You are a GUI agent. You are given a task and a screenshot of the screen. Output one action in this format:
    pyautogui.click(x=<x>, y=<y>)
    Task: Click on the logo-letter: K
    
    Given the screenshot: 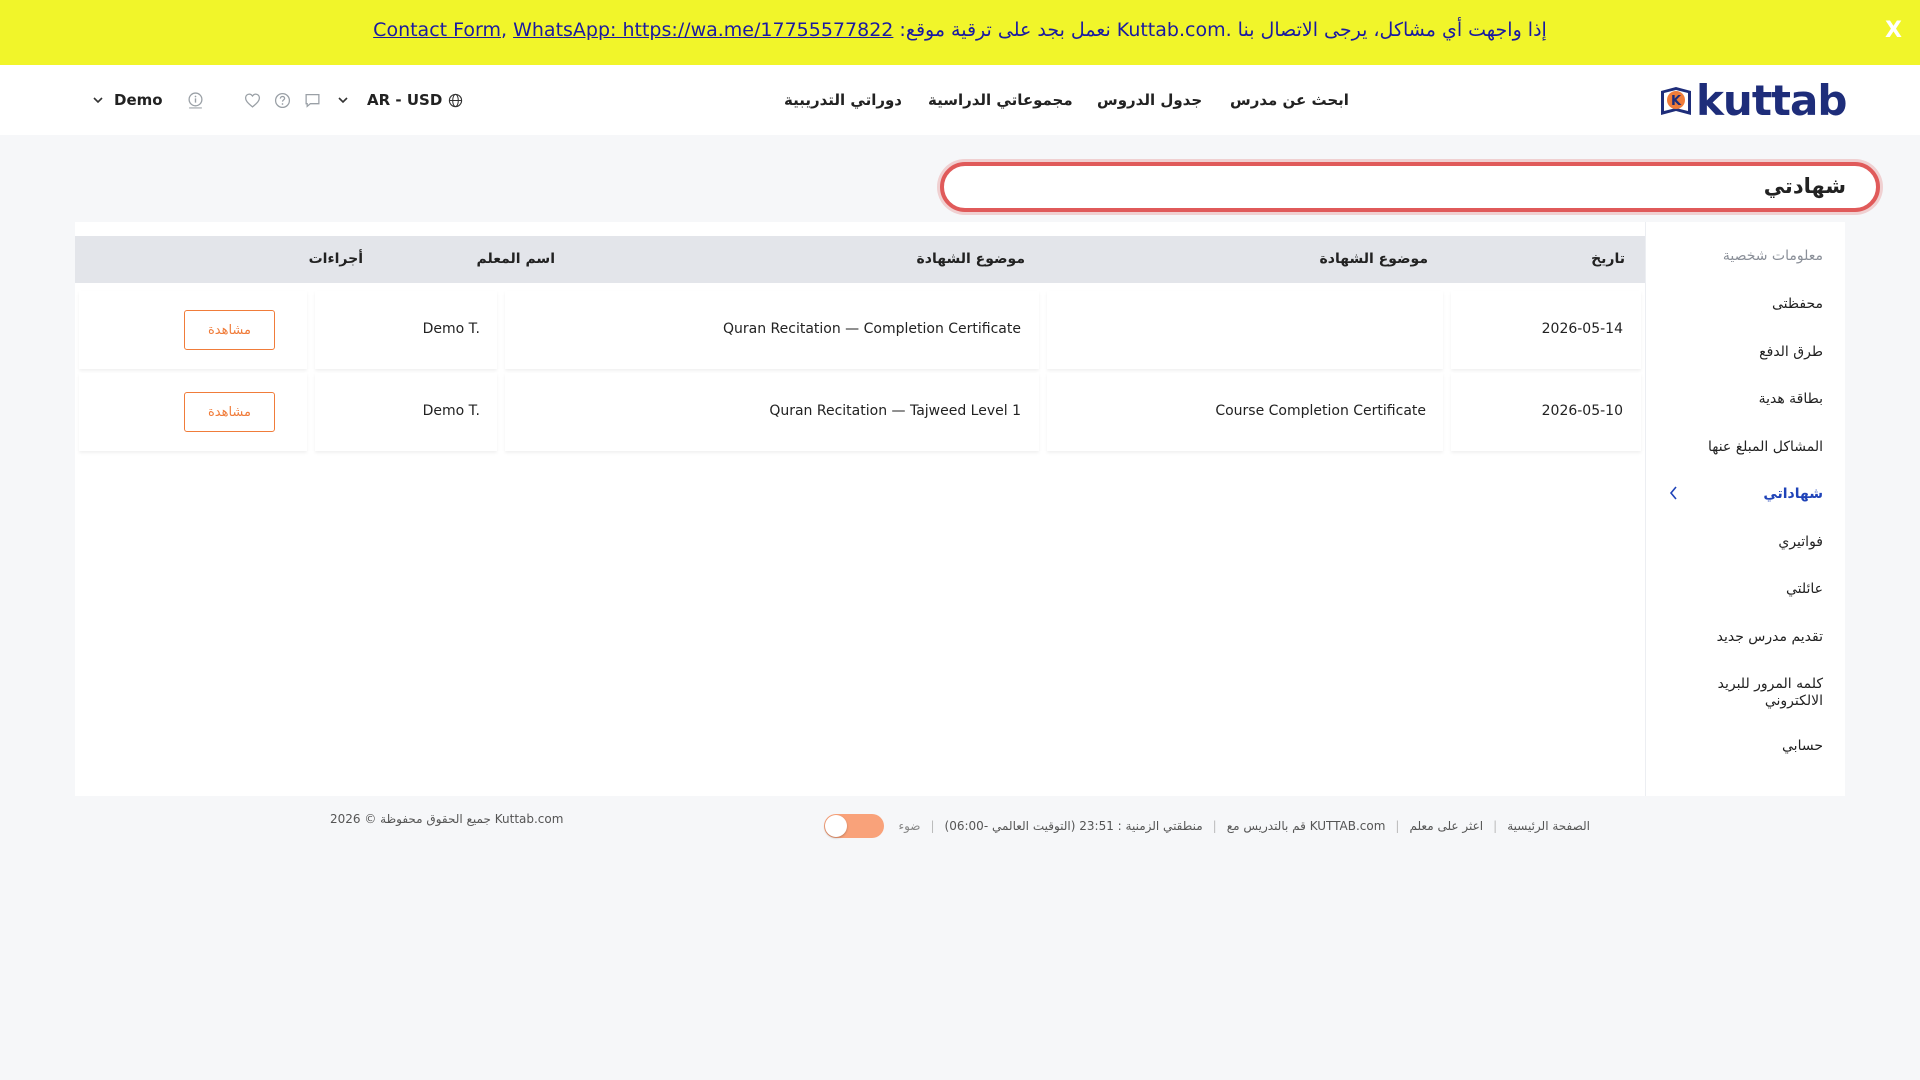 What is the action you would take?
    pyautogui.click(x=1676, y=101)
    